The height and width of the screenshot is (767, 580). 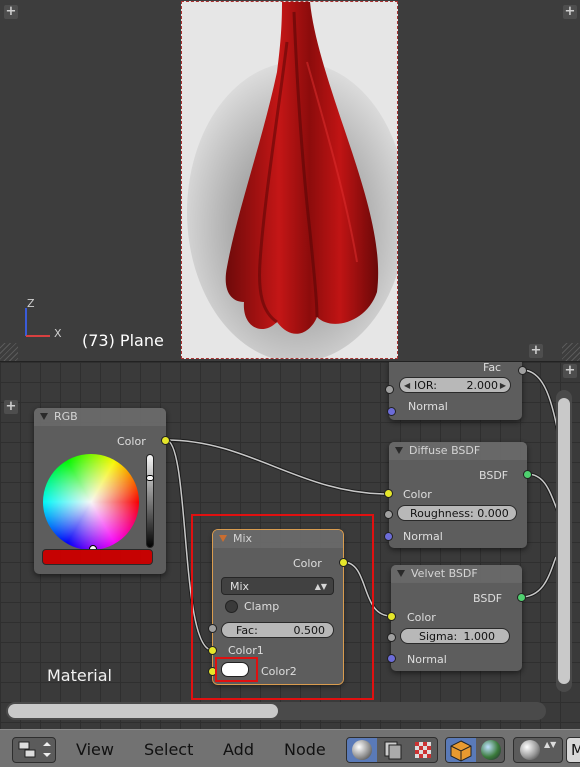 What do you see at coordinates (459, 513) in the screenshot?
I see `roughness-label: Roughness: 0.000` at bounding box center [459, 513].